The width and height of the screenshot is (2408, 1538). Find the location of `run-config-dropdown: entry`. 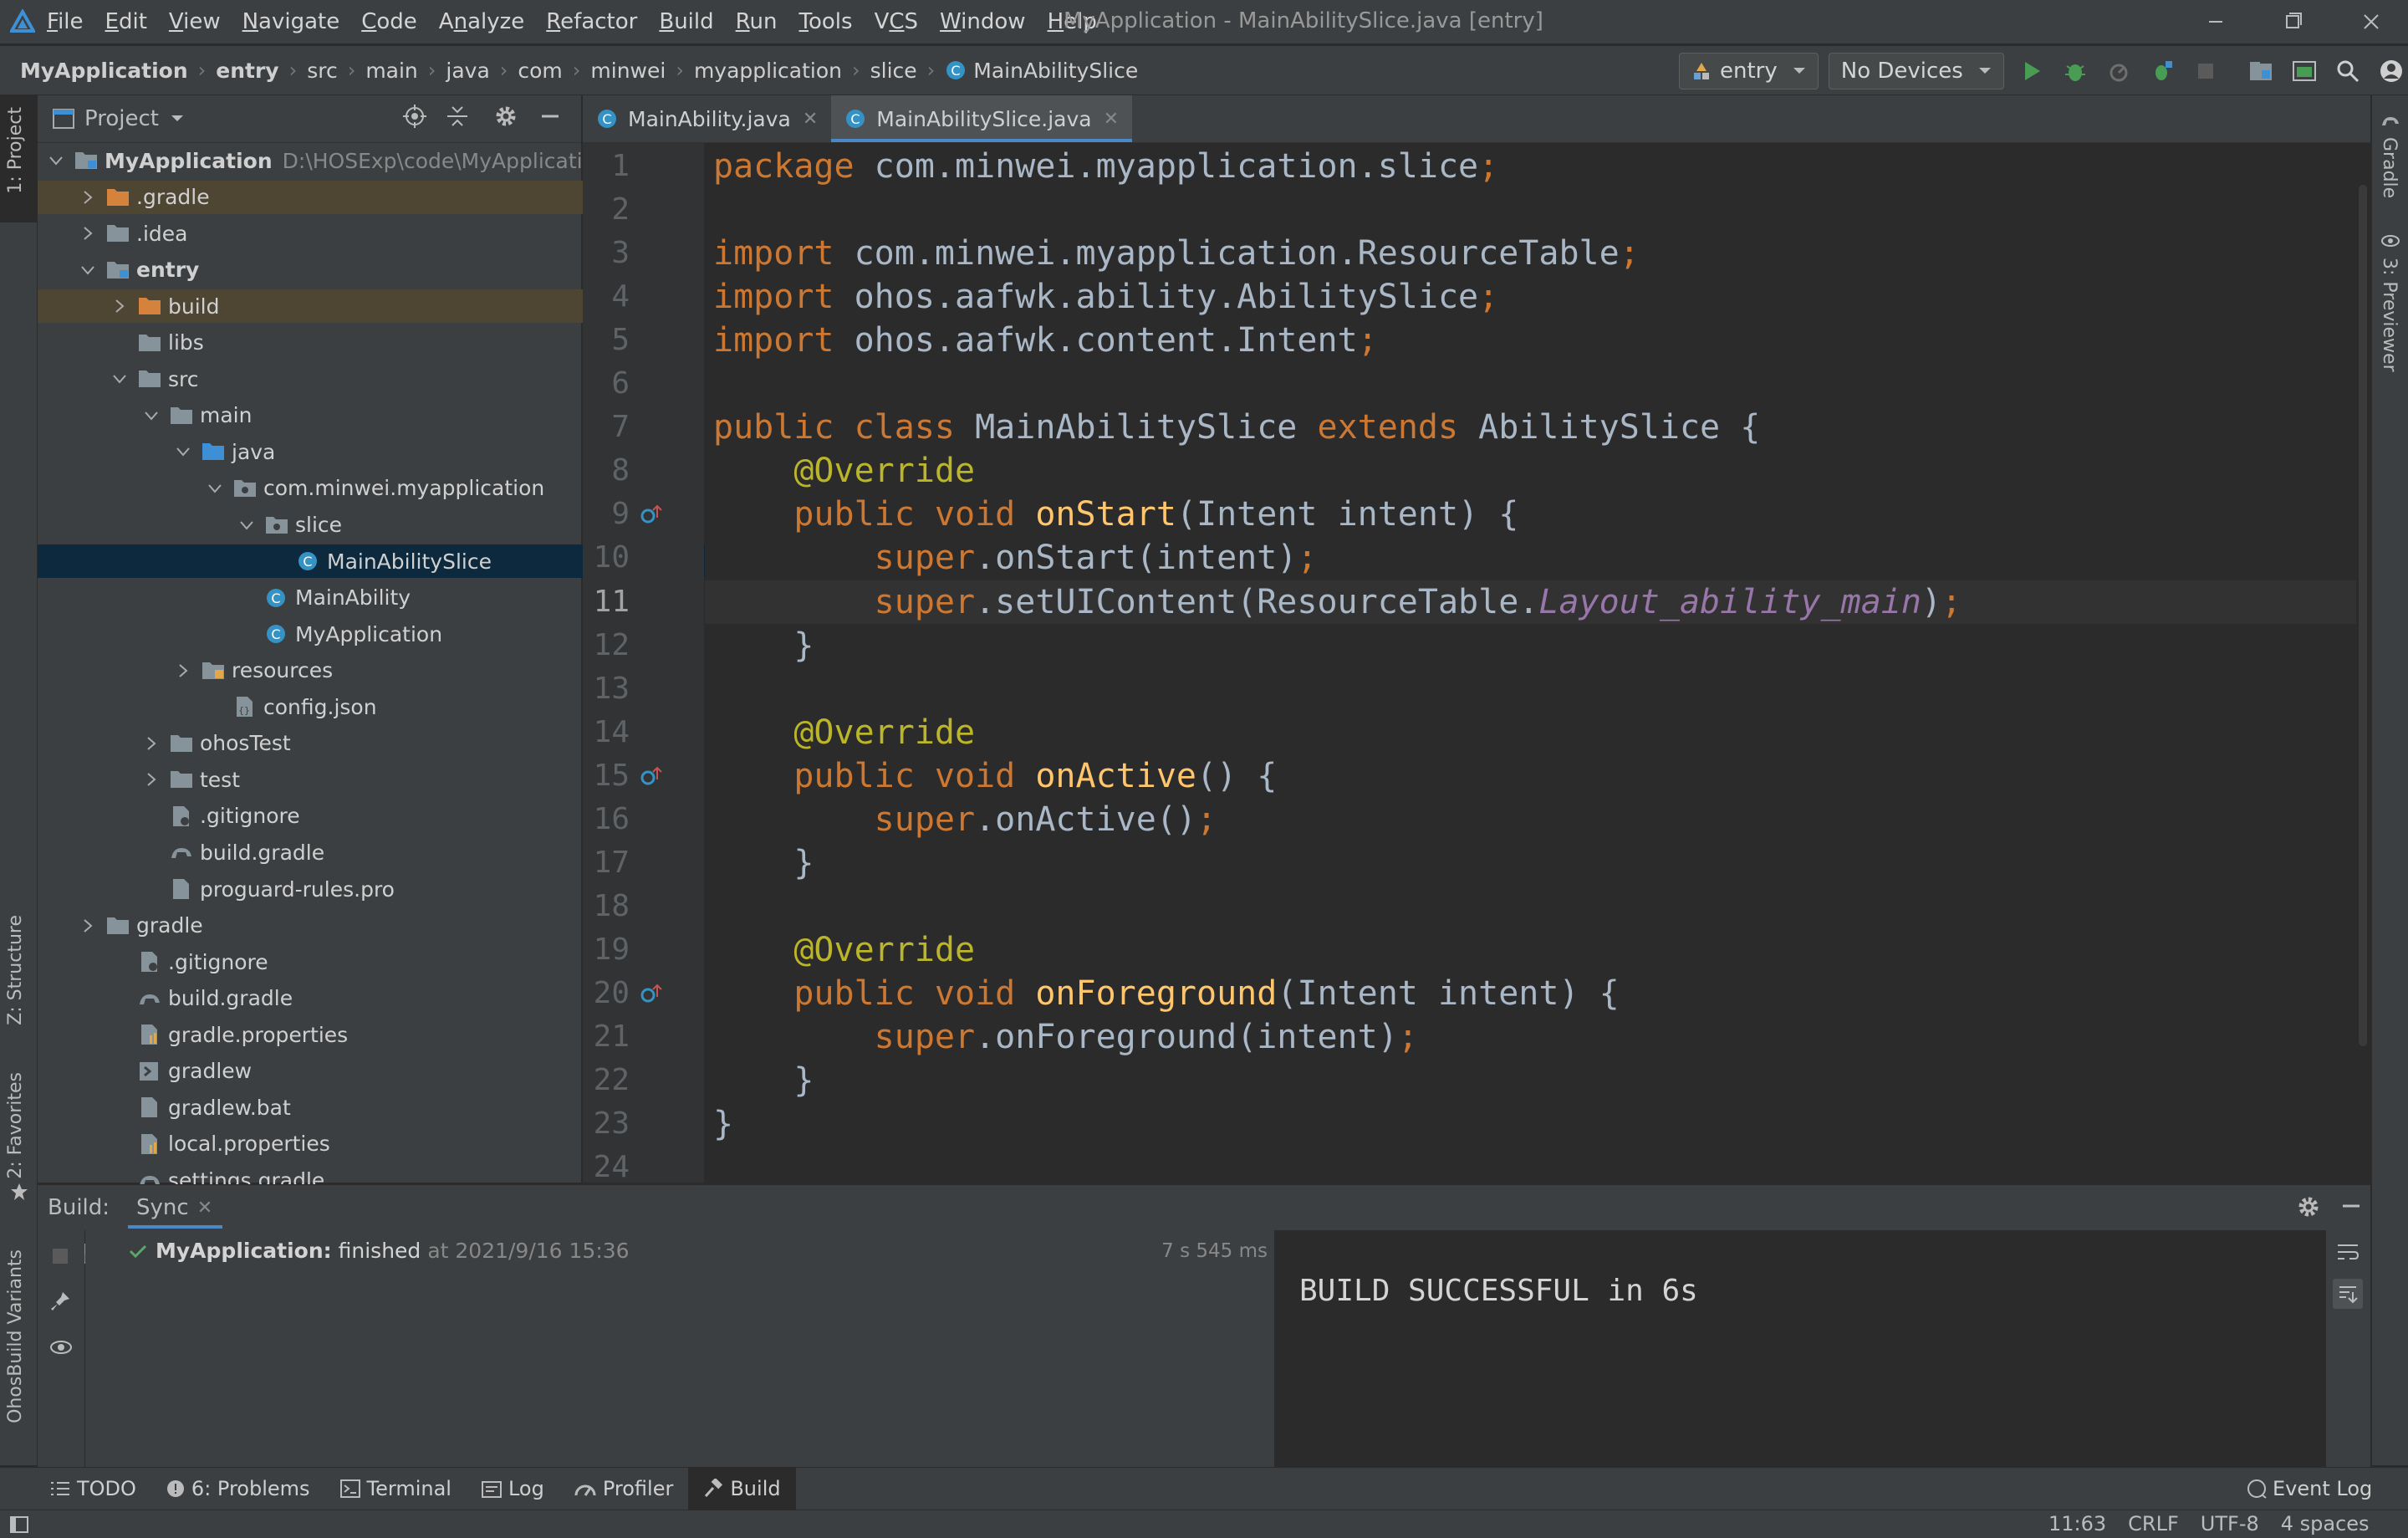

run-config-dropdown: entry is located at coordinates (1749, 71).